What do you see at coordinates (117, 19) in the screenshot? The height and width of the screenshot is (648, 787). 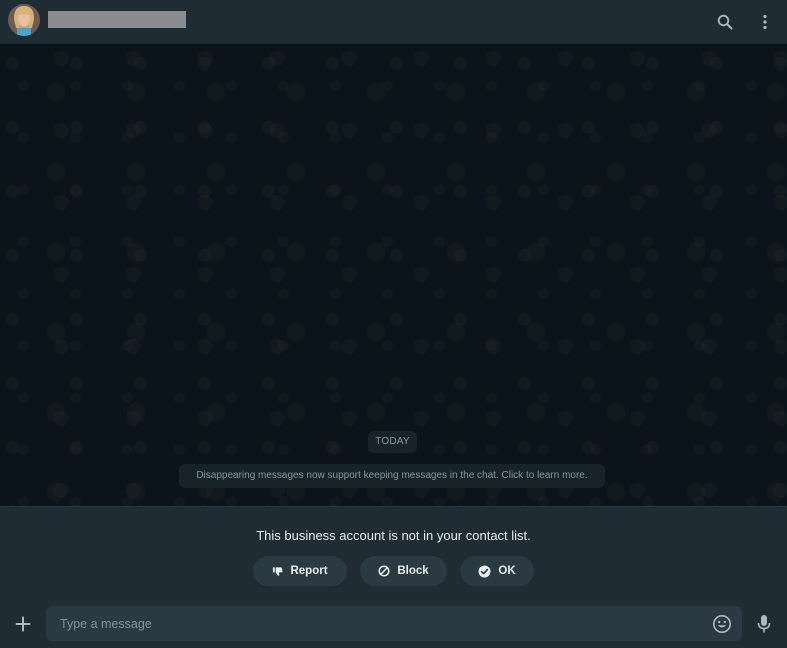 I see `contact-name` at bounding box center [117, 19].